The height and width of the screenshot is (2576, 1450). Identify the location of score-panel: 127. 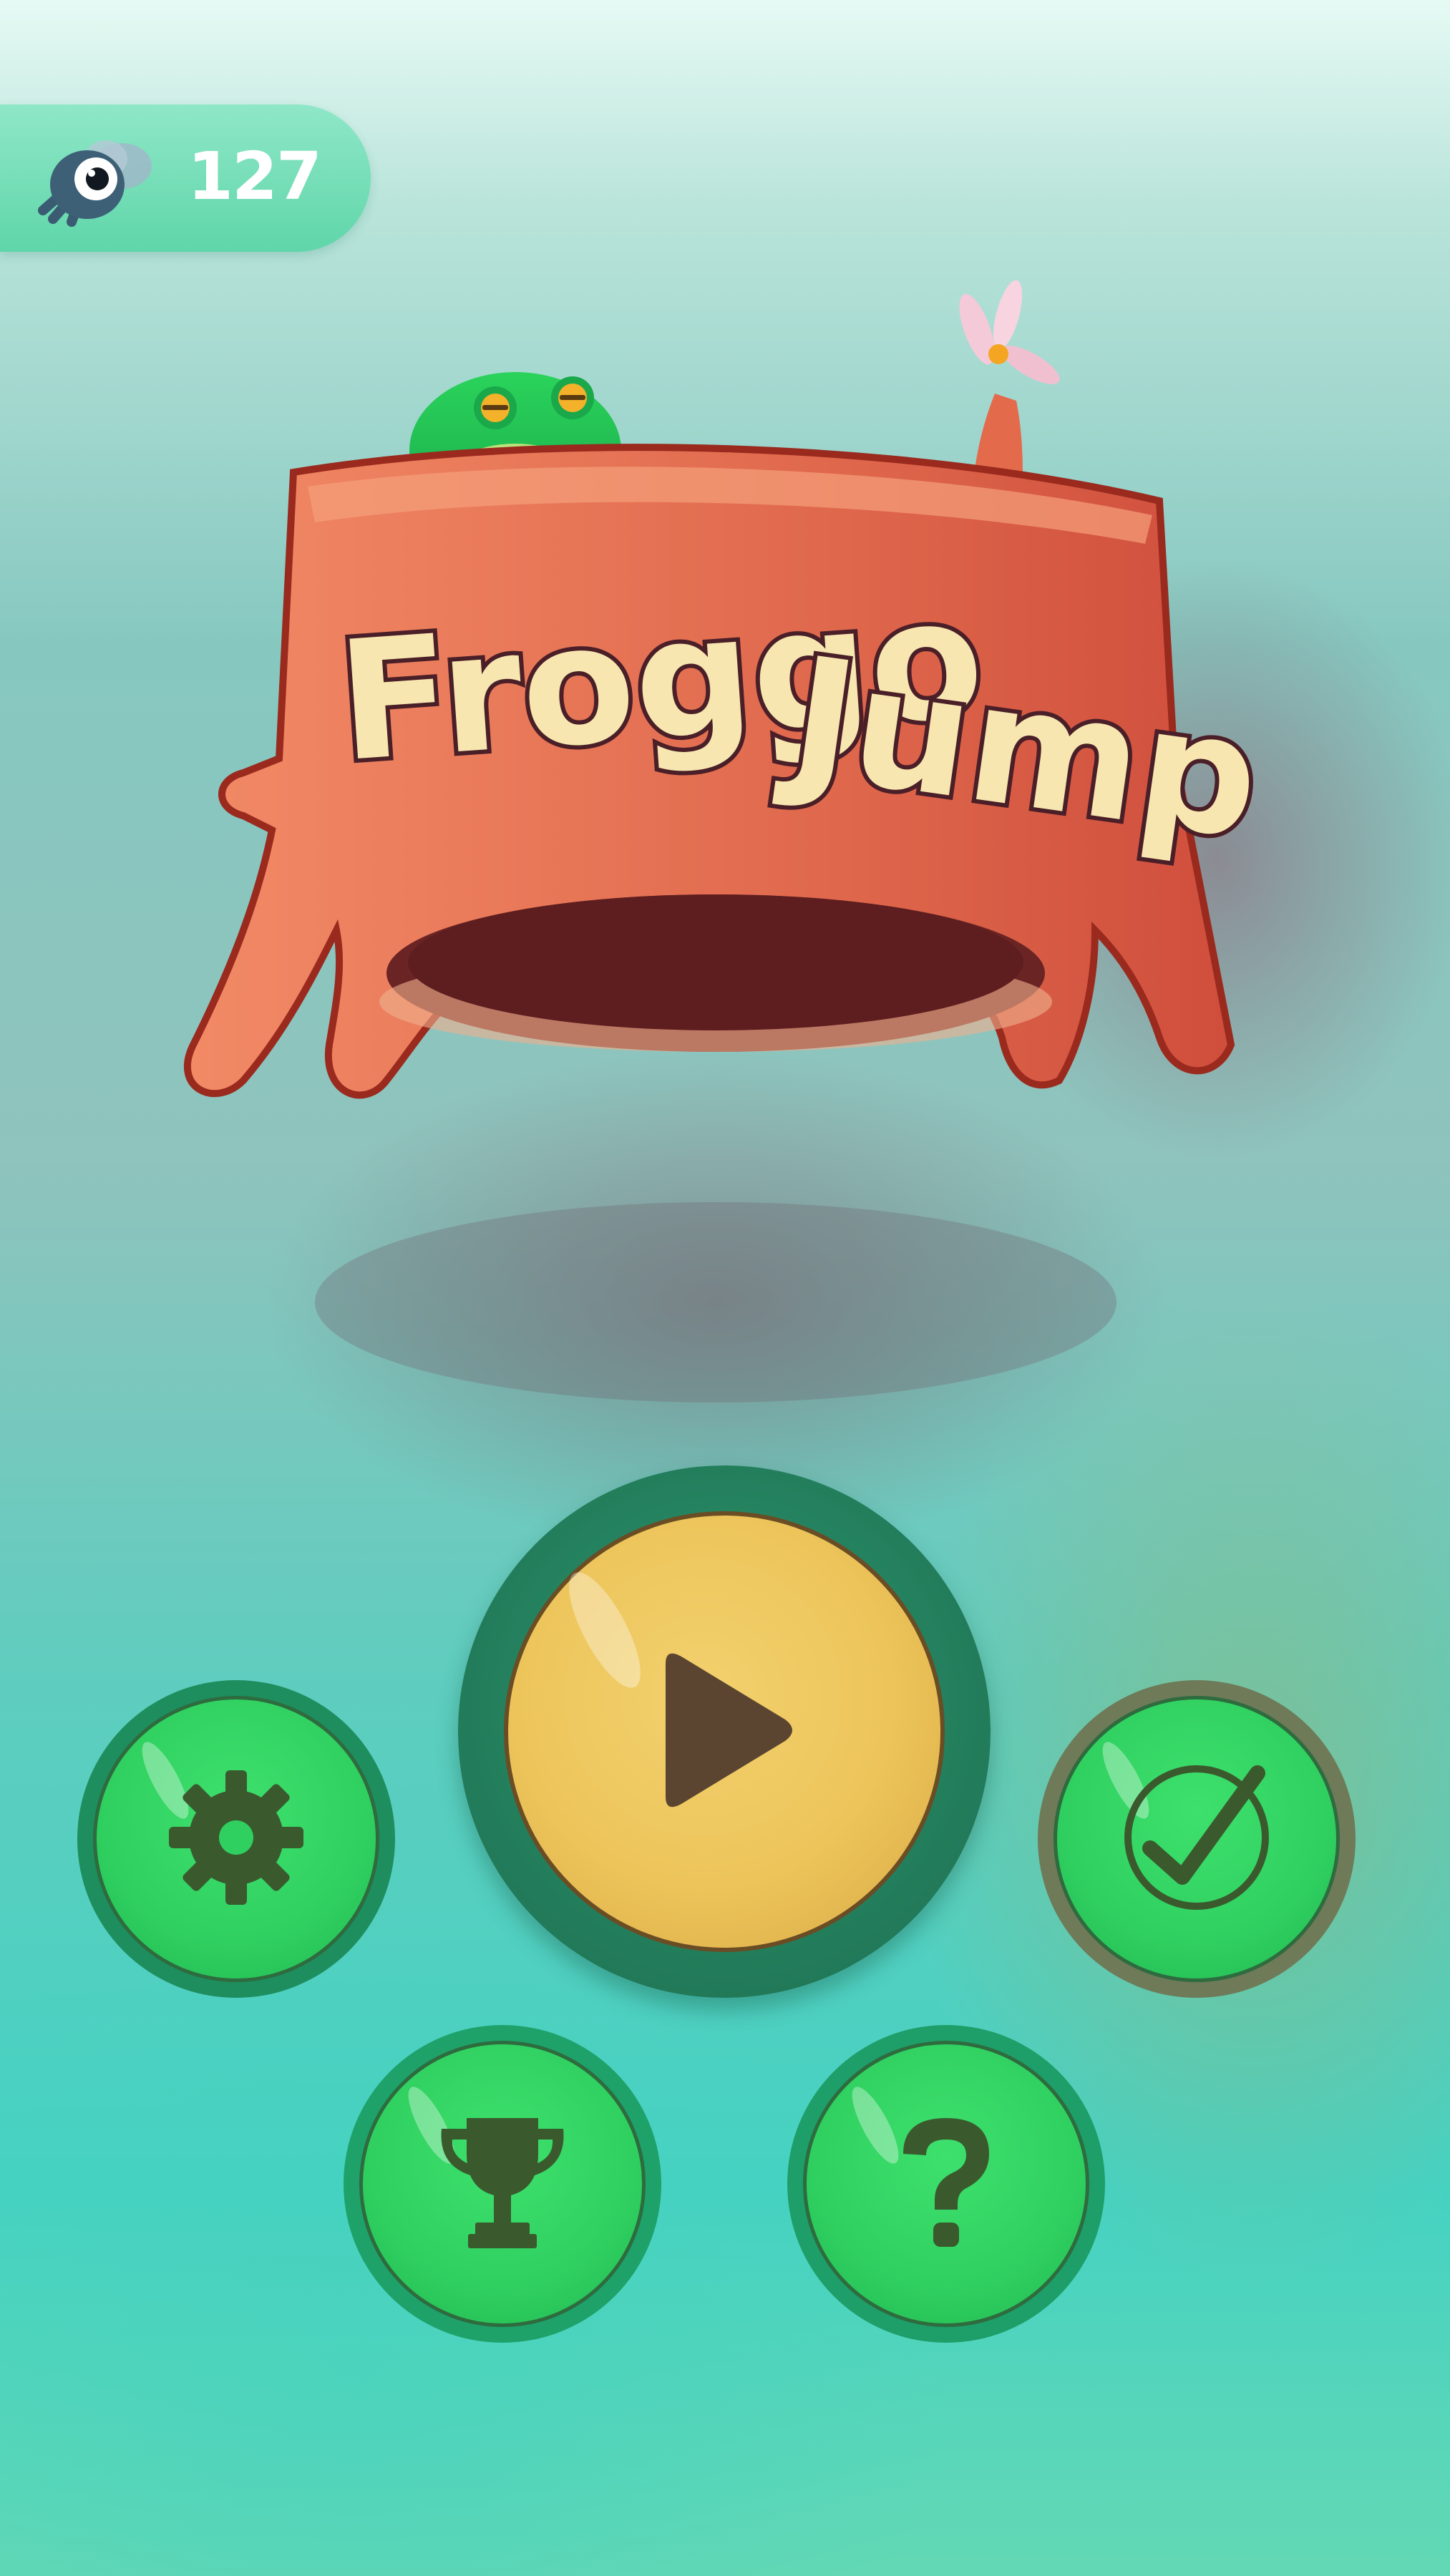
(185, 178).